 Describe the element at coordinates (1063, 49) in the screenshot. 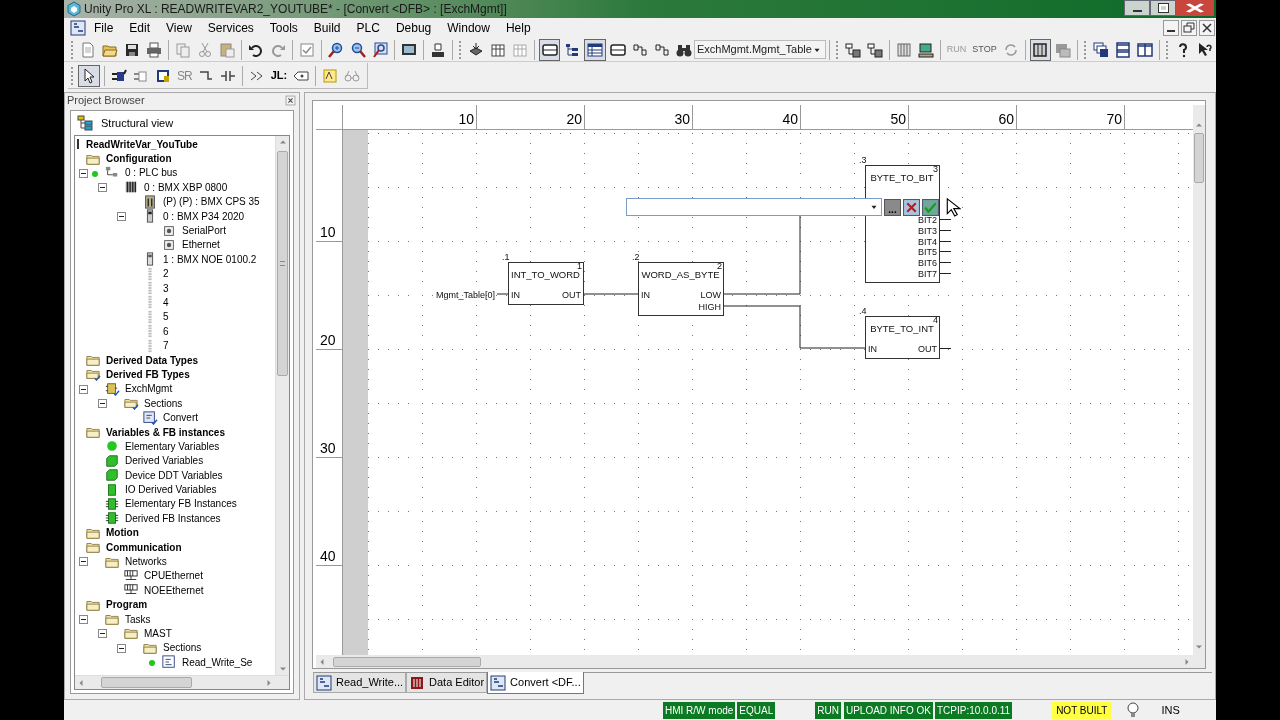

I see `cabinet-icon` at that location.